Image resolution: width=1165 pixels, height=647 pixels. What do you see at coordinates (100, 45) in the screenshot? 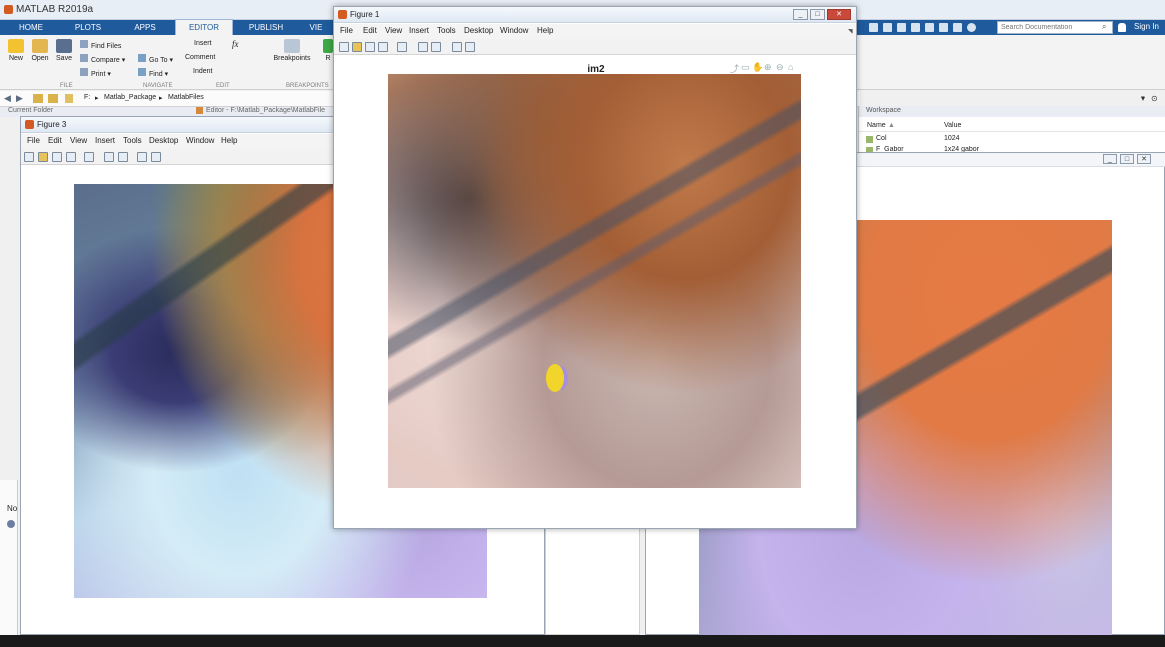
I see `find-files-button: Find Files` at bounding box center [100, 45].